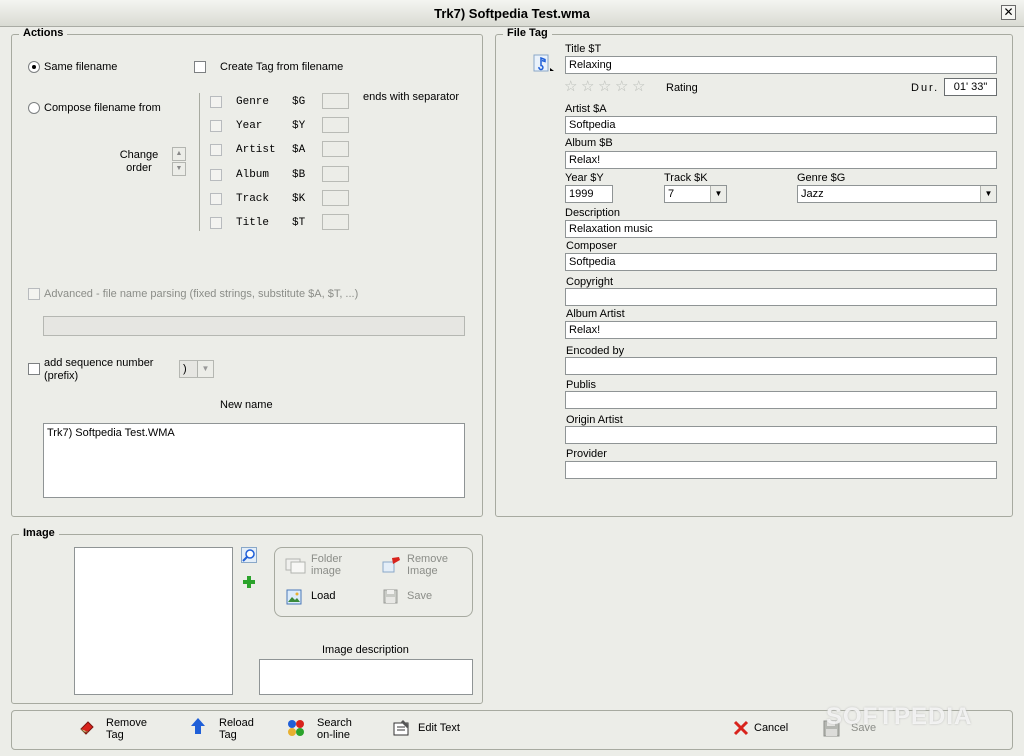  What do you see at coordinates (781, 470) in the screenshot?
I see `provider-input` at bounding box center [781, 470].